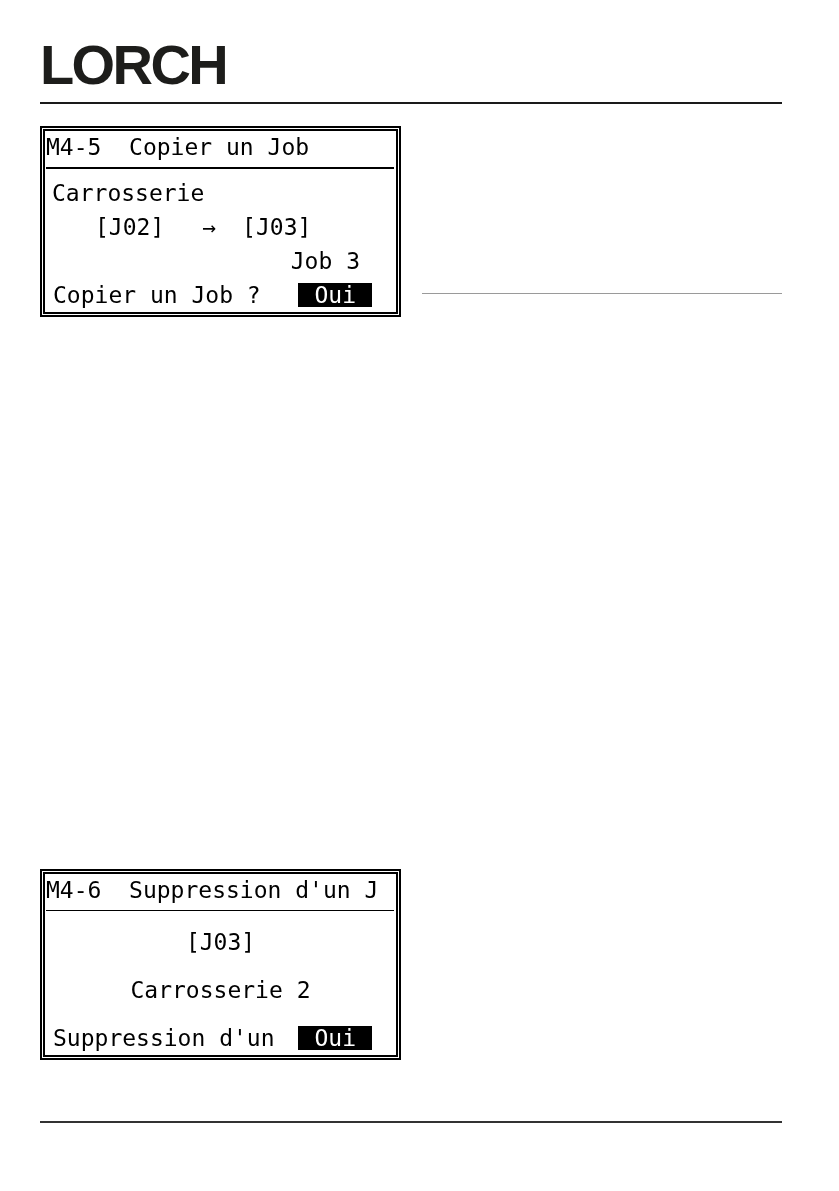  Describe the element at coordinates (157, 295) in the screenshot. I see `prompt-text: Copier un Job ?` at that location.